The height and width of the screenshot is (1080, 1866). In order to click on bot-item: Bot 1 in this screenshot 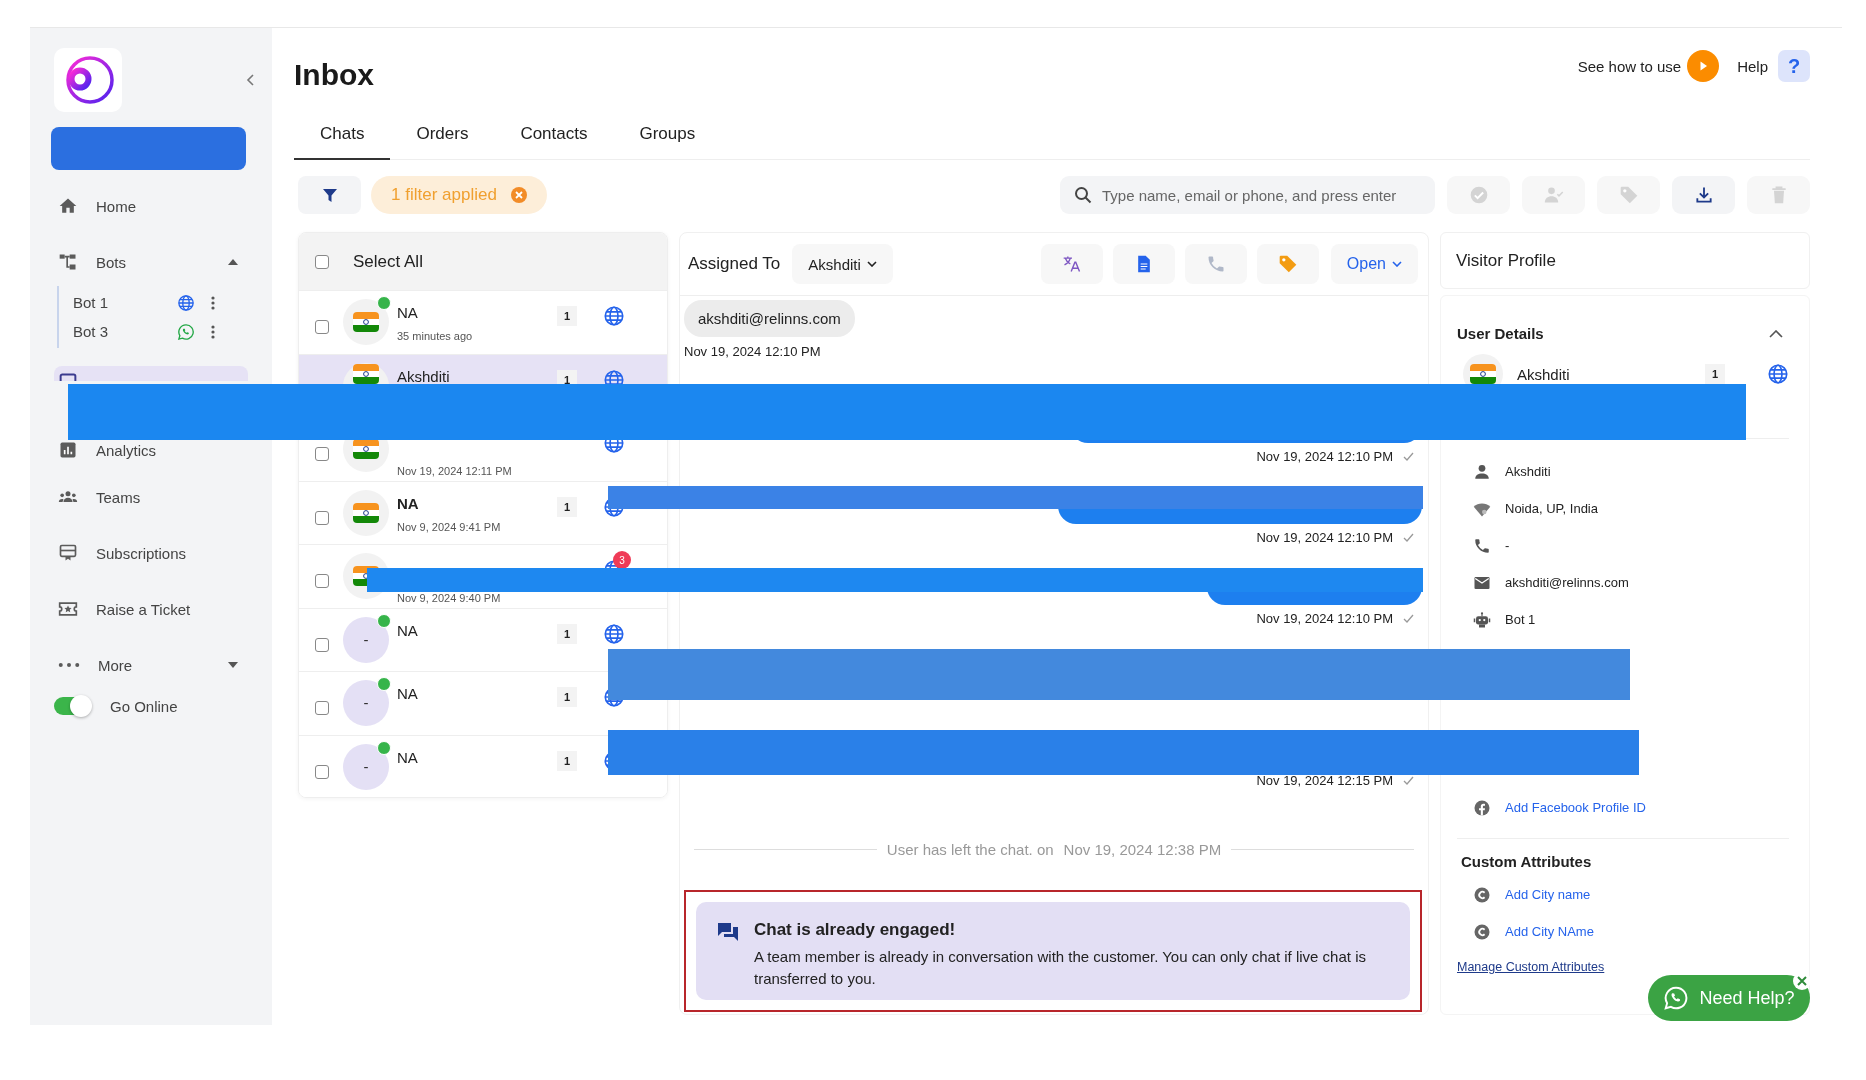, I will do `click(143, 302)`.